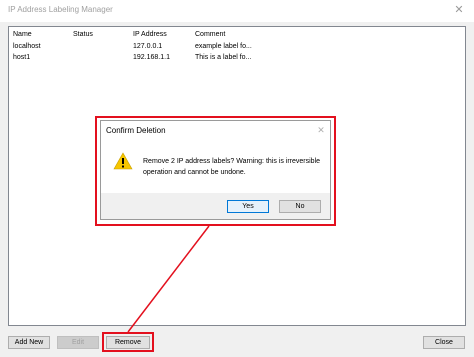 The height and width of the screenshot is (357, 474). Describe the element at coordinates (459, 10) in the screenshot. I see `window-close-icon: ✕` at that location.